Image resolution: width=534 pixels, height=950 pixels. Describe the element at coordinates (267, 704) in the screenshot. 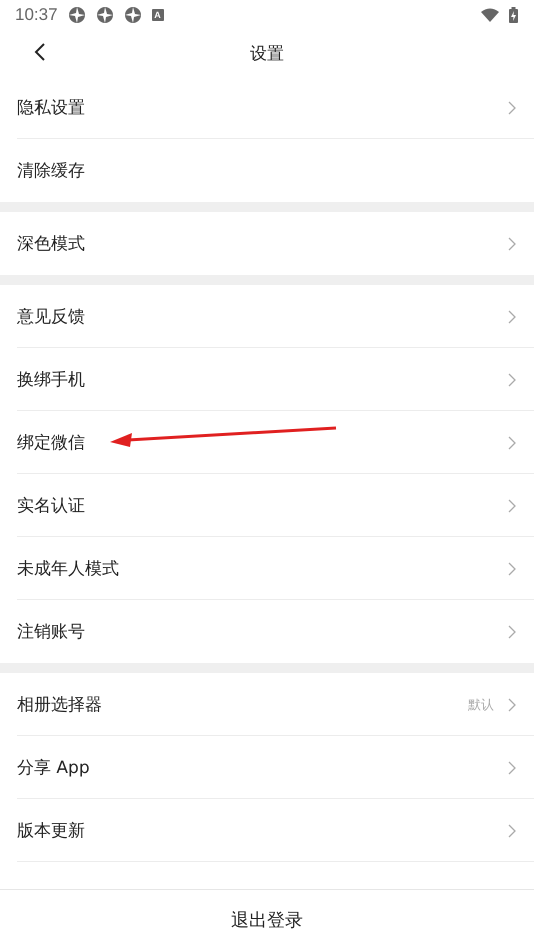

I see `settings-row: 相册选择器 默认` at that location.